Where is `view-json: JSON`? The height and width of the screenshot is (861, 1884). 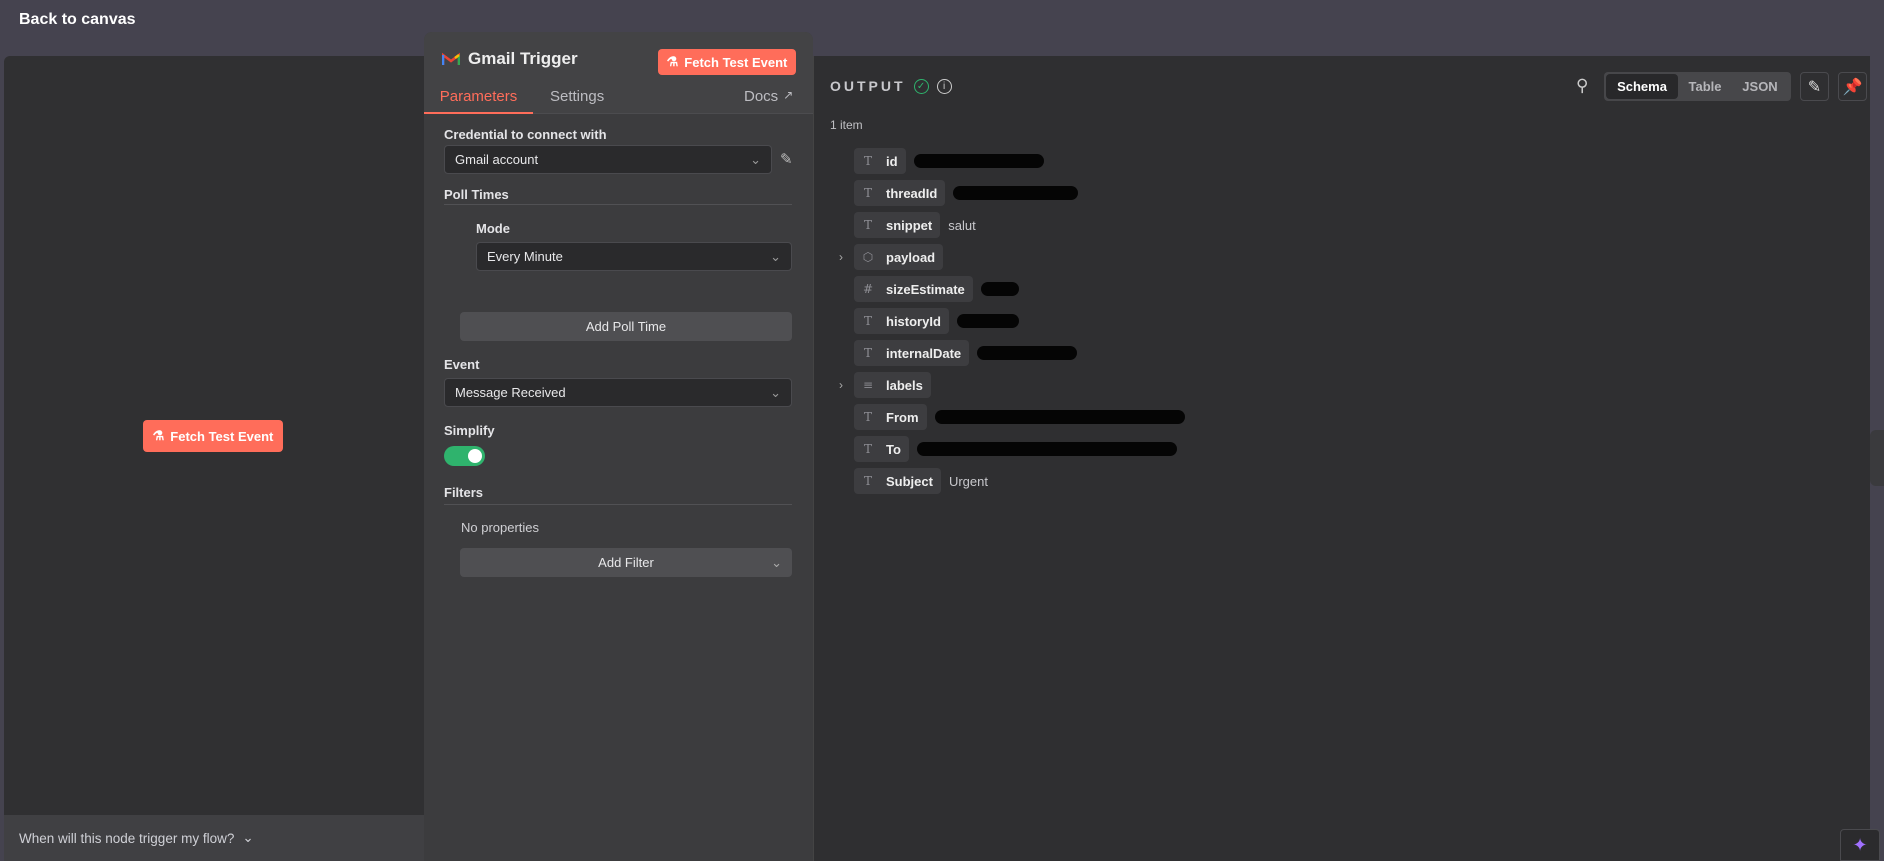
view-json: JSON is located at coordinates (1760, 86).